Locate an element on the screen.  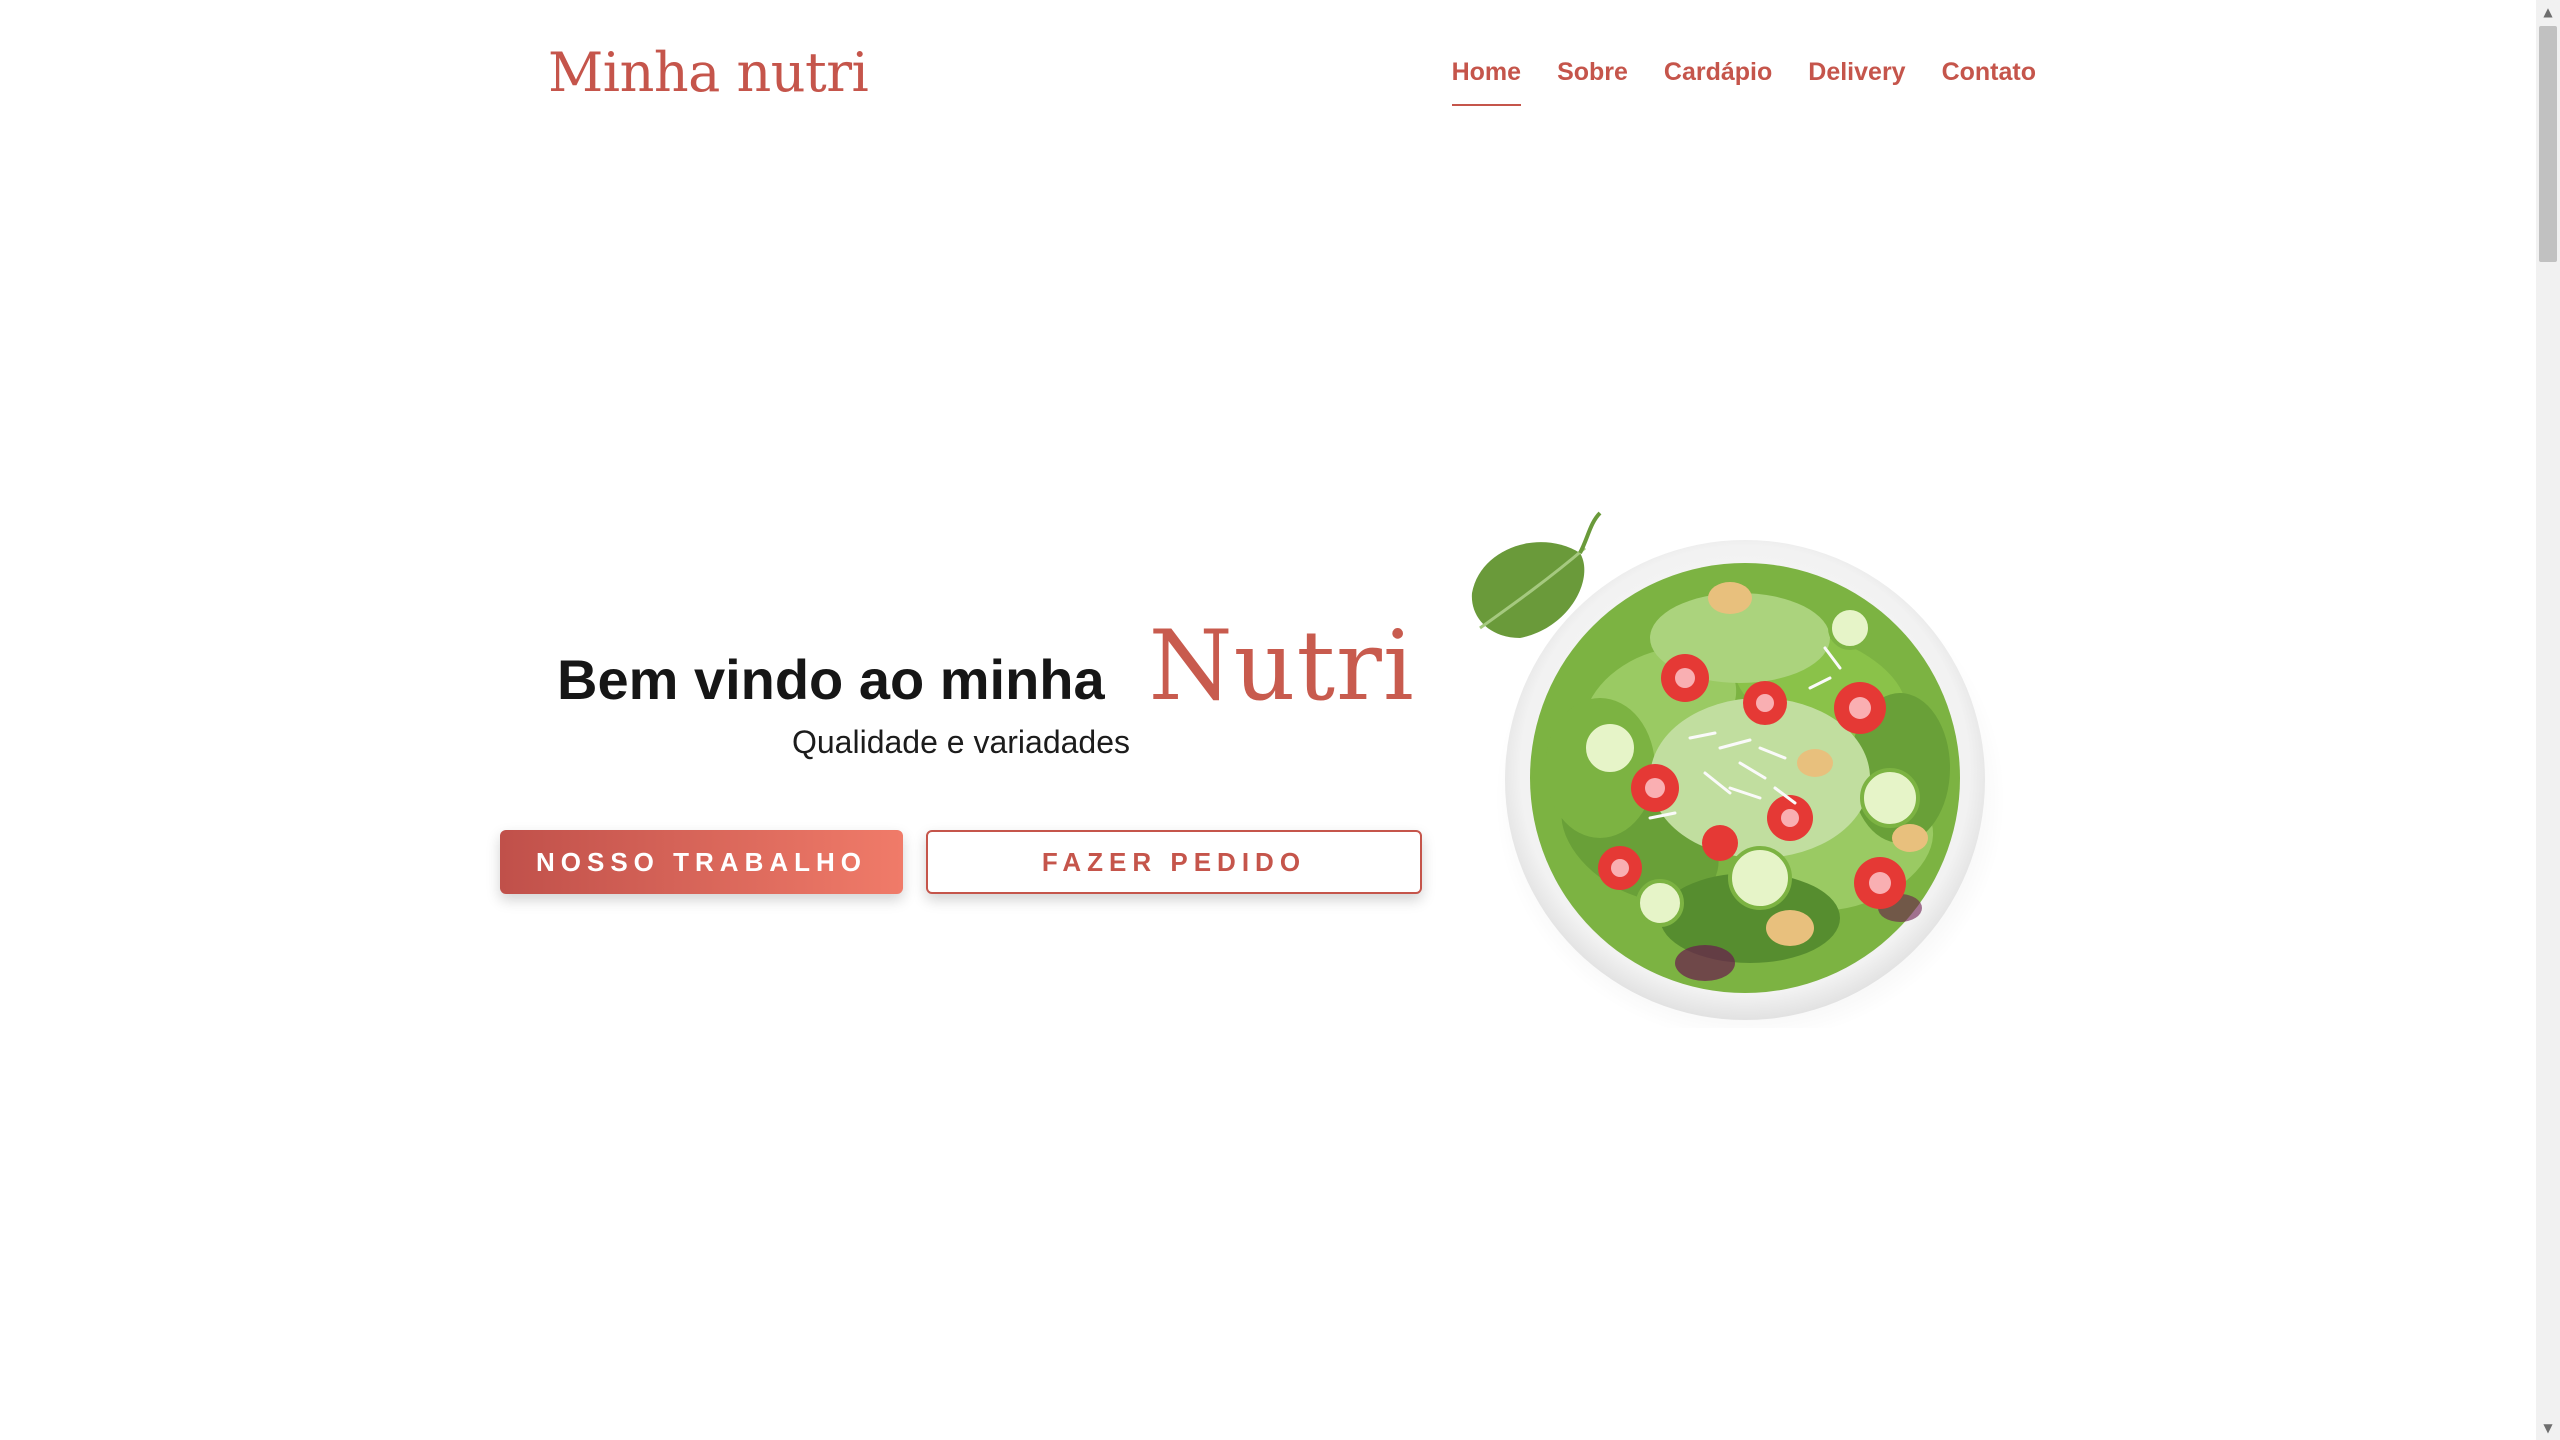
chevron-up-icon: ▲ is located at coordinates (2548, 12).